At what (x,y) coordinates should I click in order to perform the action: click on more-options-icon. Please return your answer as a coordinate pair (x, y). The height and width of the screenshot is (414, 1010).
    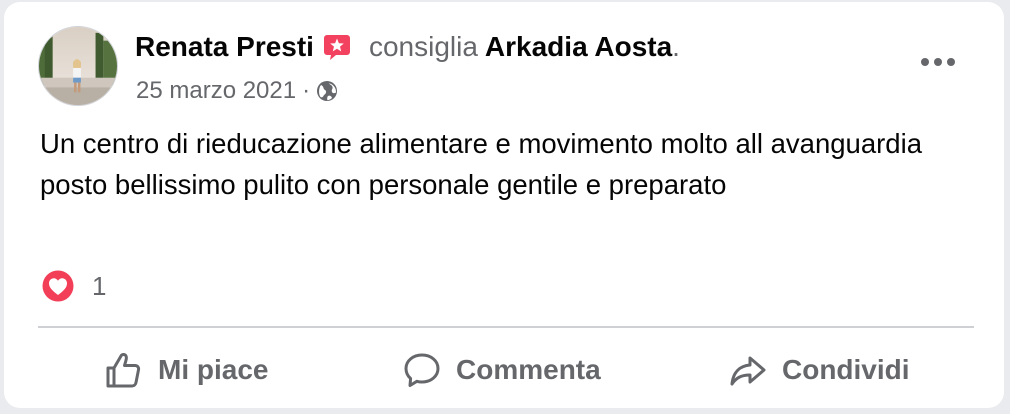
    Looking at the image, I should click on (938, 62).